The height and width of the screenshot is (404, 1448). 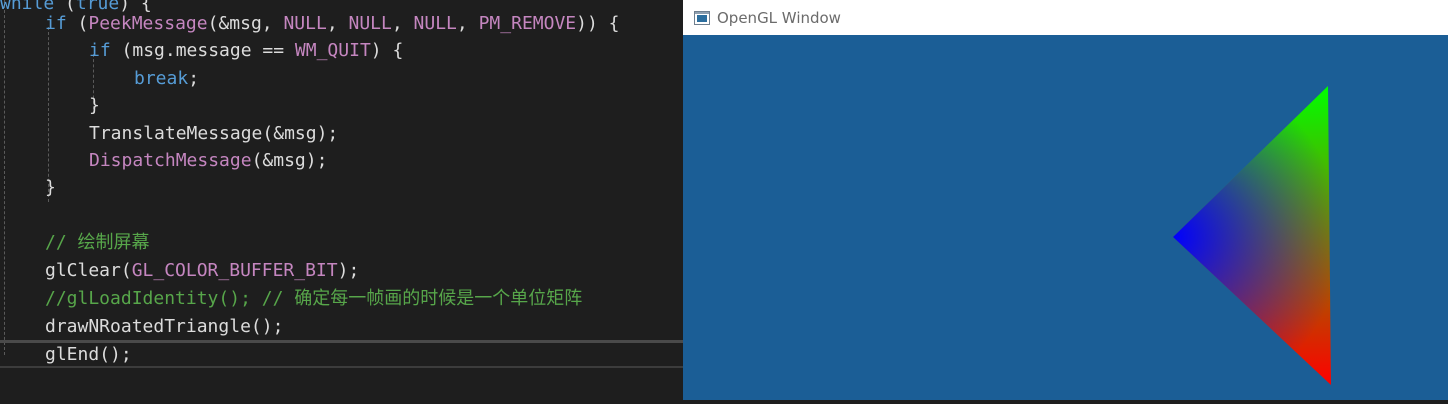 I want to click on code-line: if (msg.message == WM_QUIT) {, so click(x=246, y=50).